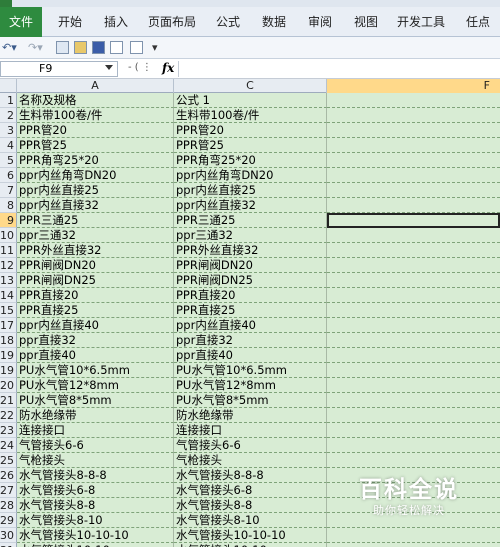 This screenshot has height=547, width=500. What do you see at coordinates (250, 86) in the screenshot?
I see `column-header-c: C` at bounding box center [250, 86].